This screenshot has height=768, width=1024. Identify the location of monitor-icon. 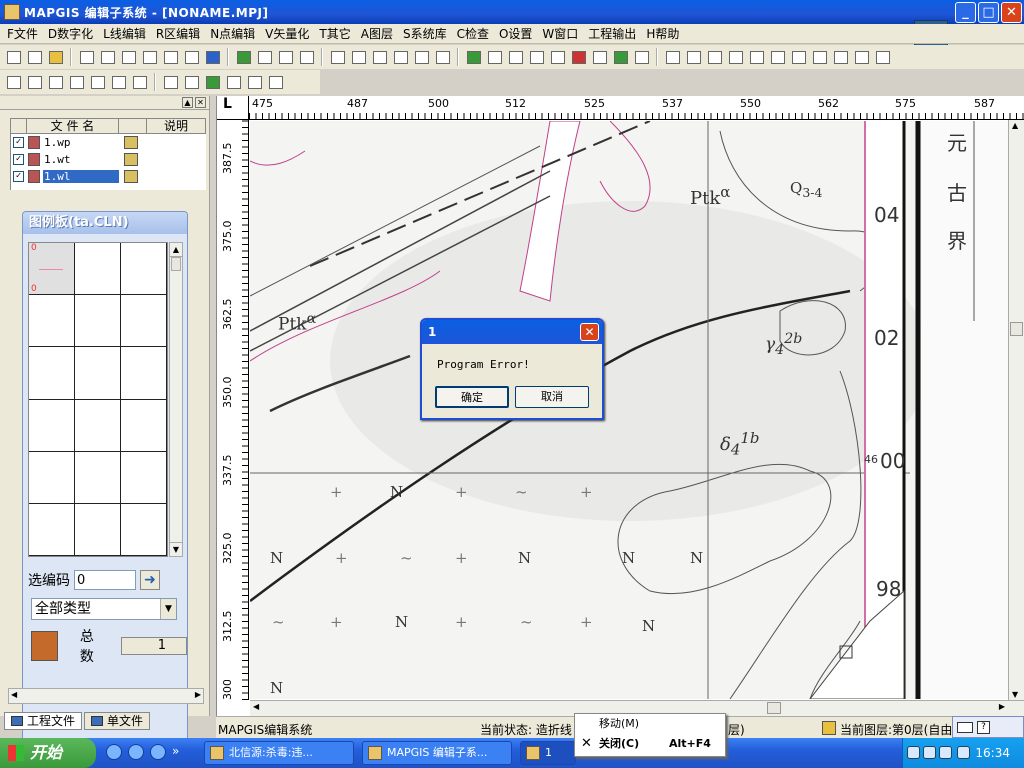
(945, 752).